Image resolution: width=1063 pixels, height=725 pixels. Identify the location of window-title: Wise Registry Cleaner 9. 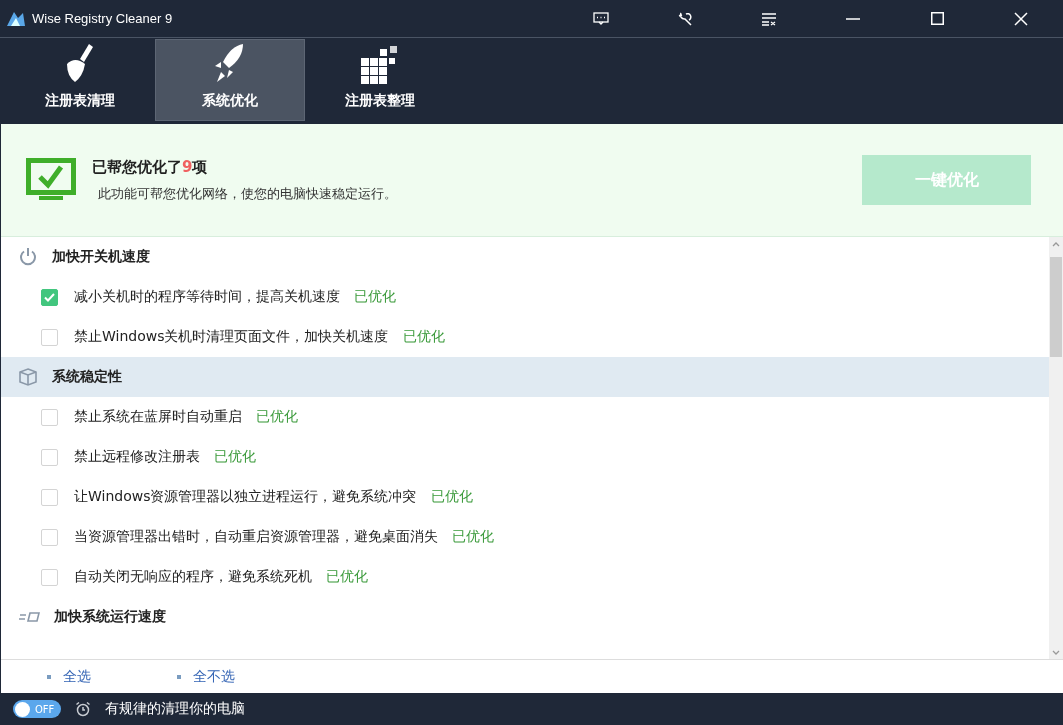
(103, 18).